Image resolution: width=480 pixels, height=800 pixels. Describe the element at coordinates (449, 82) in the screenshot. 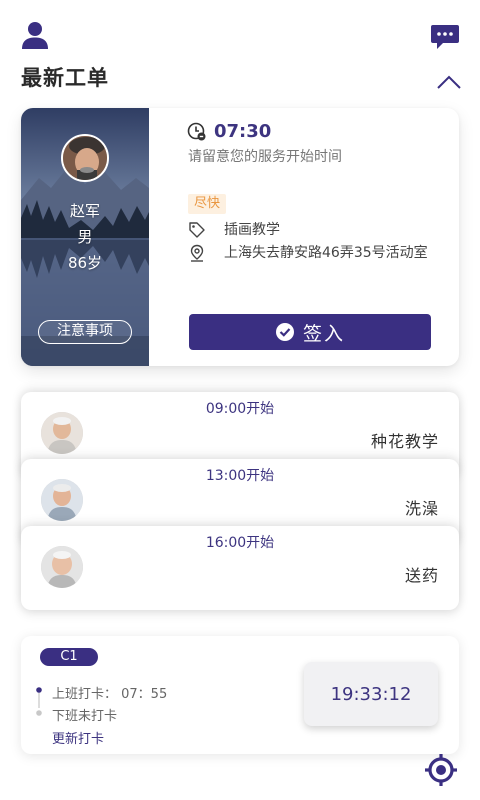

I see `chevron-up-icon` at that location.